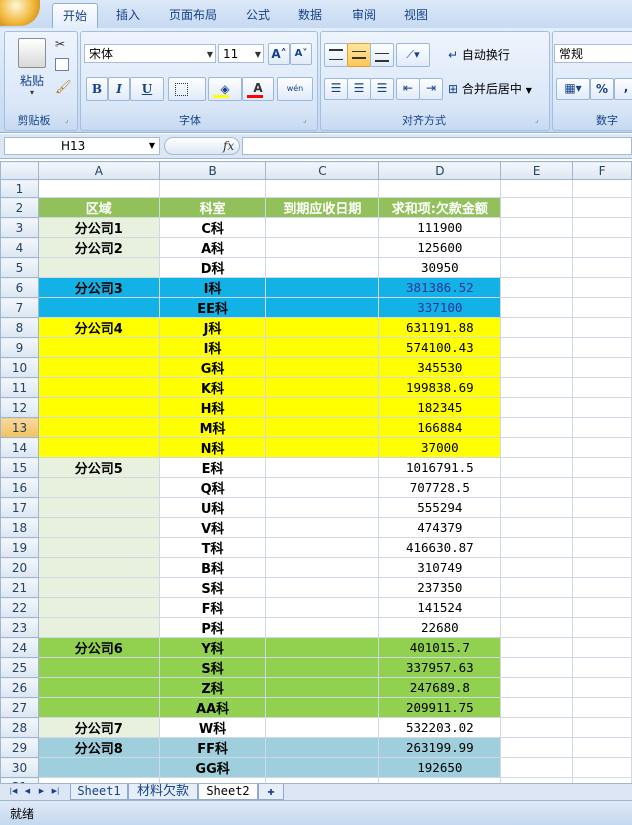 The height and width of the screenshot is (825, 632). What do you see at coordinates (537, 170) in the screenshot?
I see `column-header: E` at bounding box center [537, 170].